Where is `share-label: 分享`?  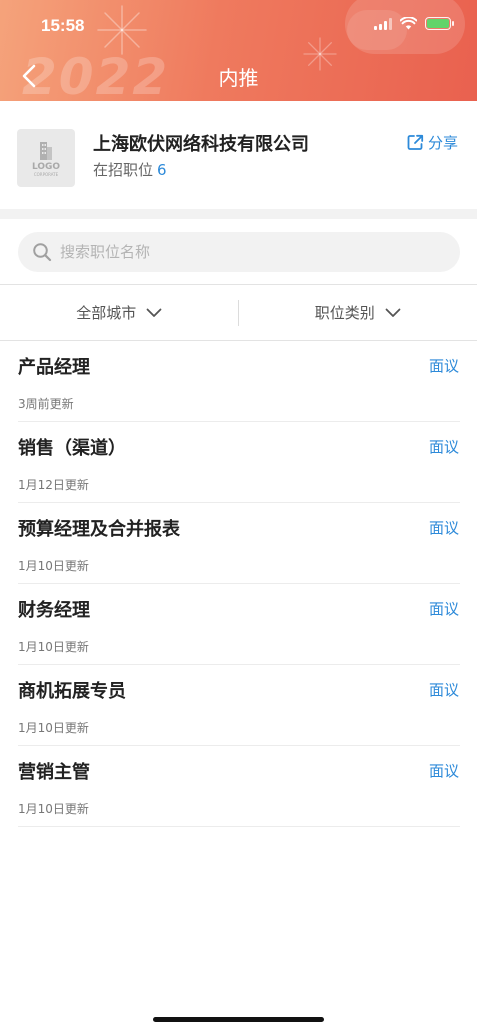 share-label: 分享 is located at coordinates (442, 143).